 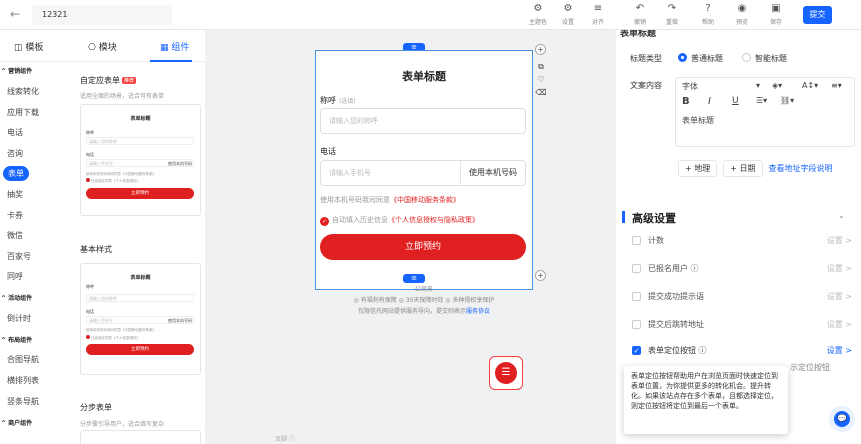 What do you see at coordinates (700, 58) in the screenshot?
I see `radio-normal-title: 普通标题` at bounding box center [700, 58].